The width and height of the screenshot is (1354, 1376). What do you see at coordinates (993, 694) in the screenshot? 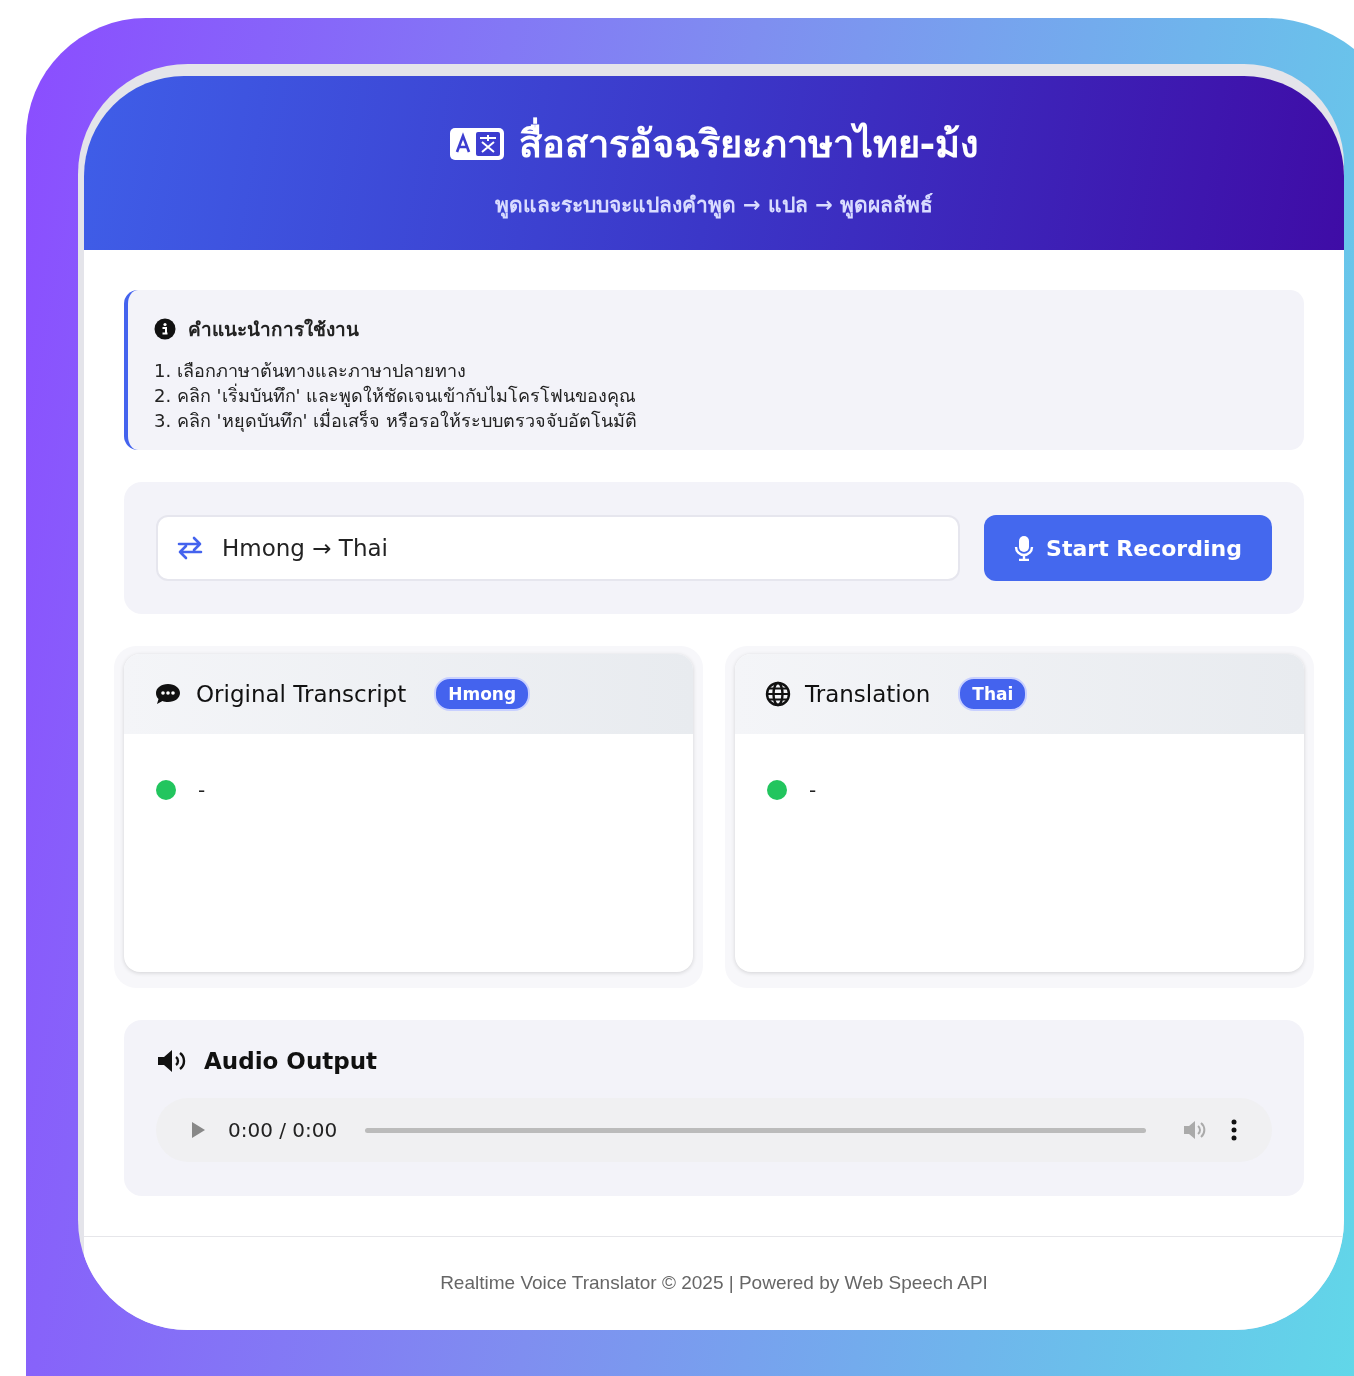
I see `language-badge: Thai` at bounding box center [993, 694].